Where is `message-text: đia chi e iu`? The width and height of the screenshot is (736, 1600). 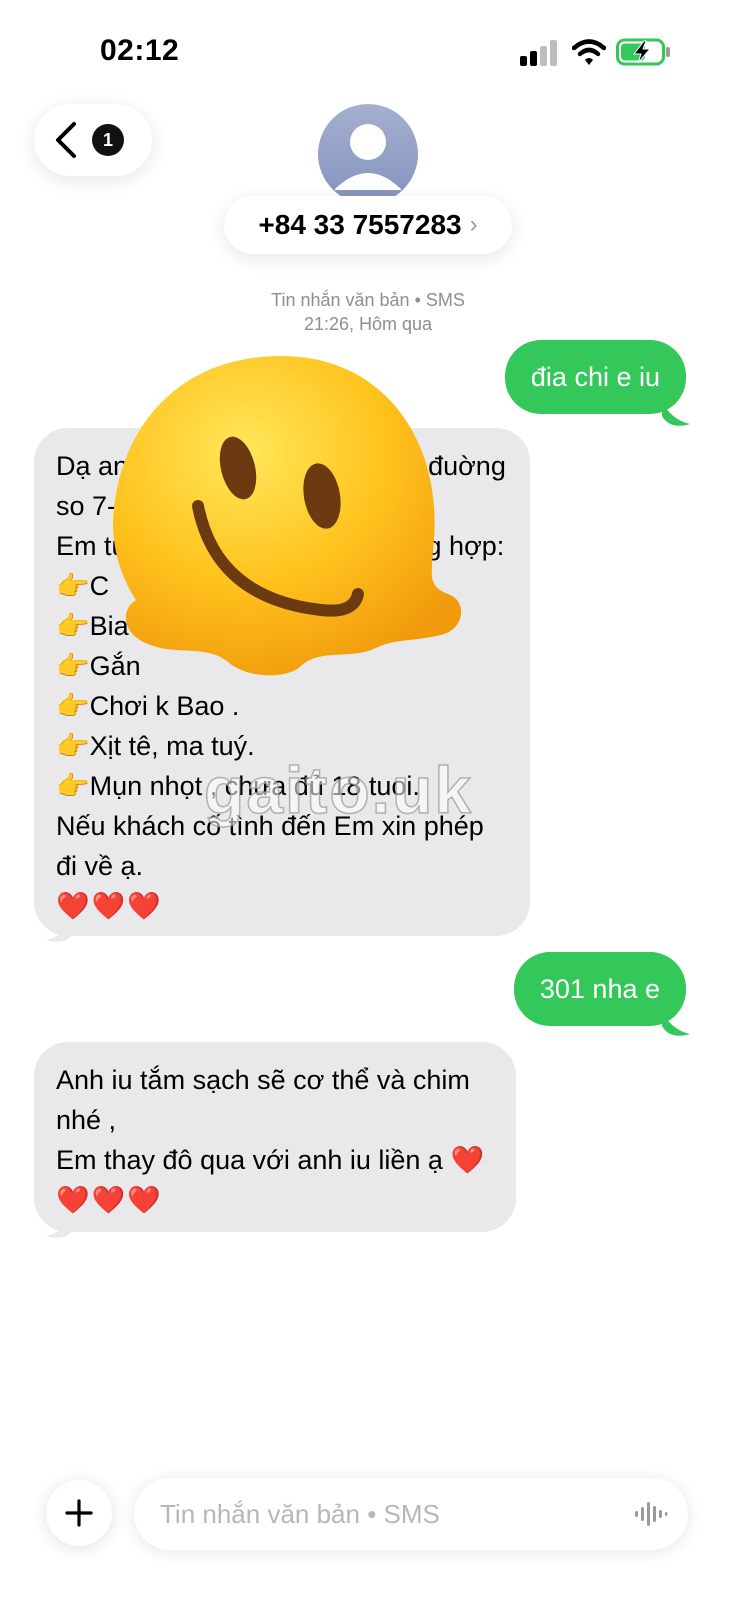 message-text: đia chi e iu is located at coordinates (595, 377).